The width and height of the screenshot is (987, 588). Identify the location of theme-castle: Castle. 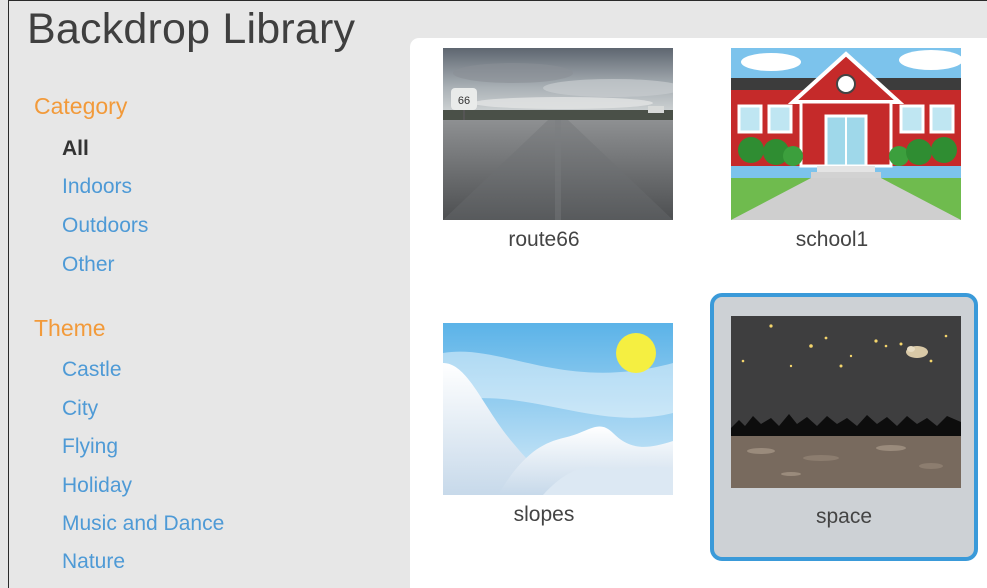
(92, 370).